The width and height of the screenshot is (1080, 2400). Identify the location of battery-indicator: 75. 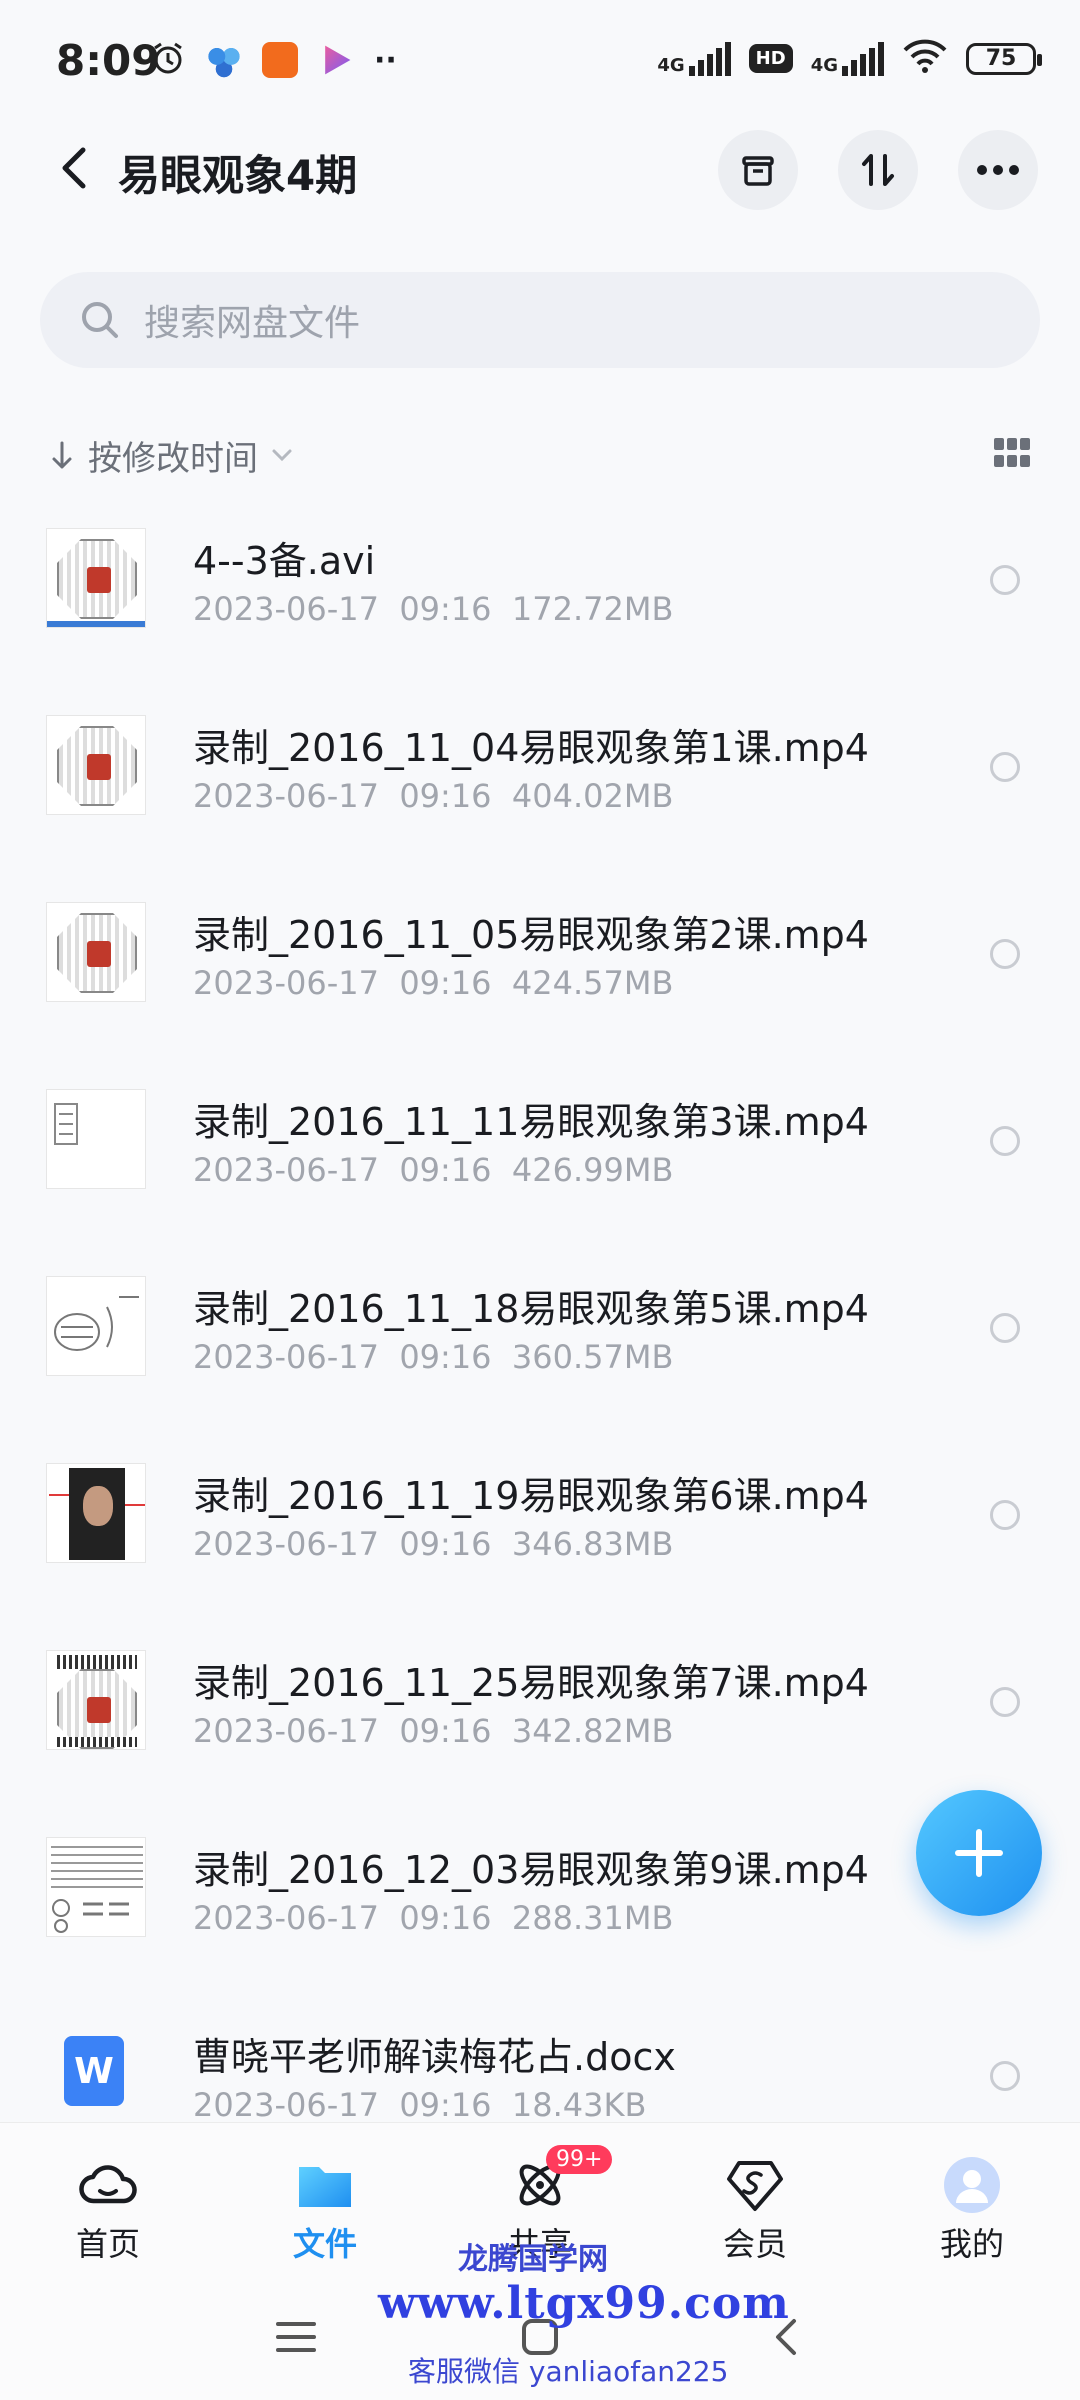
(1004, 58).